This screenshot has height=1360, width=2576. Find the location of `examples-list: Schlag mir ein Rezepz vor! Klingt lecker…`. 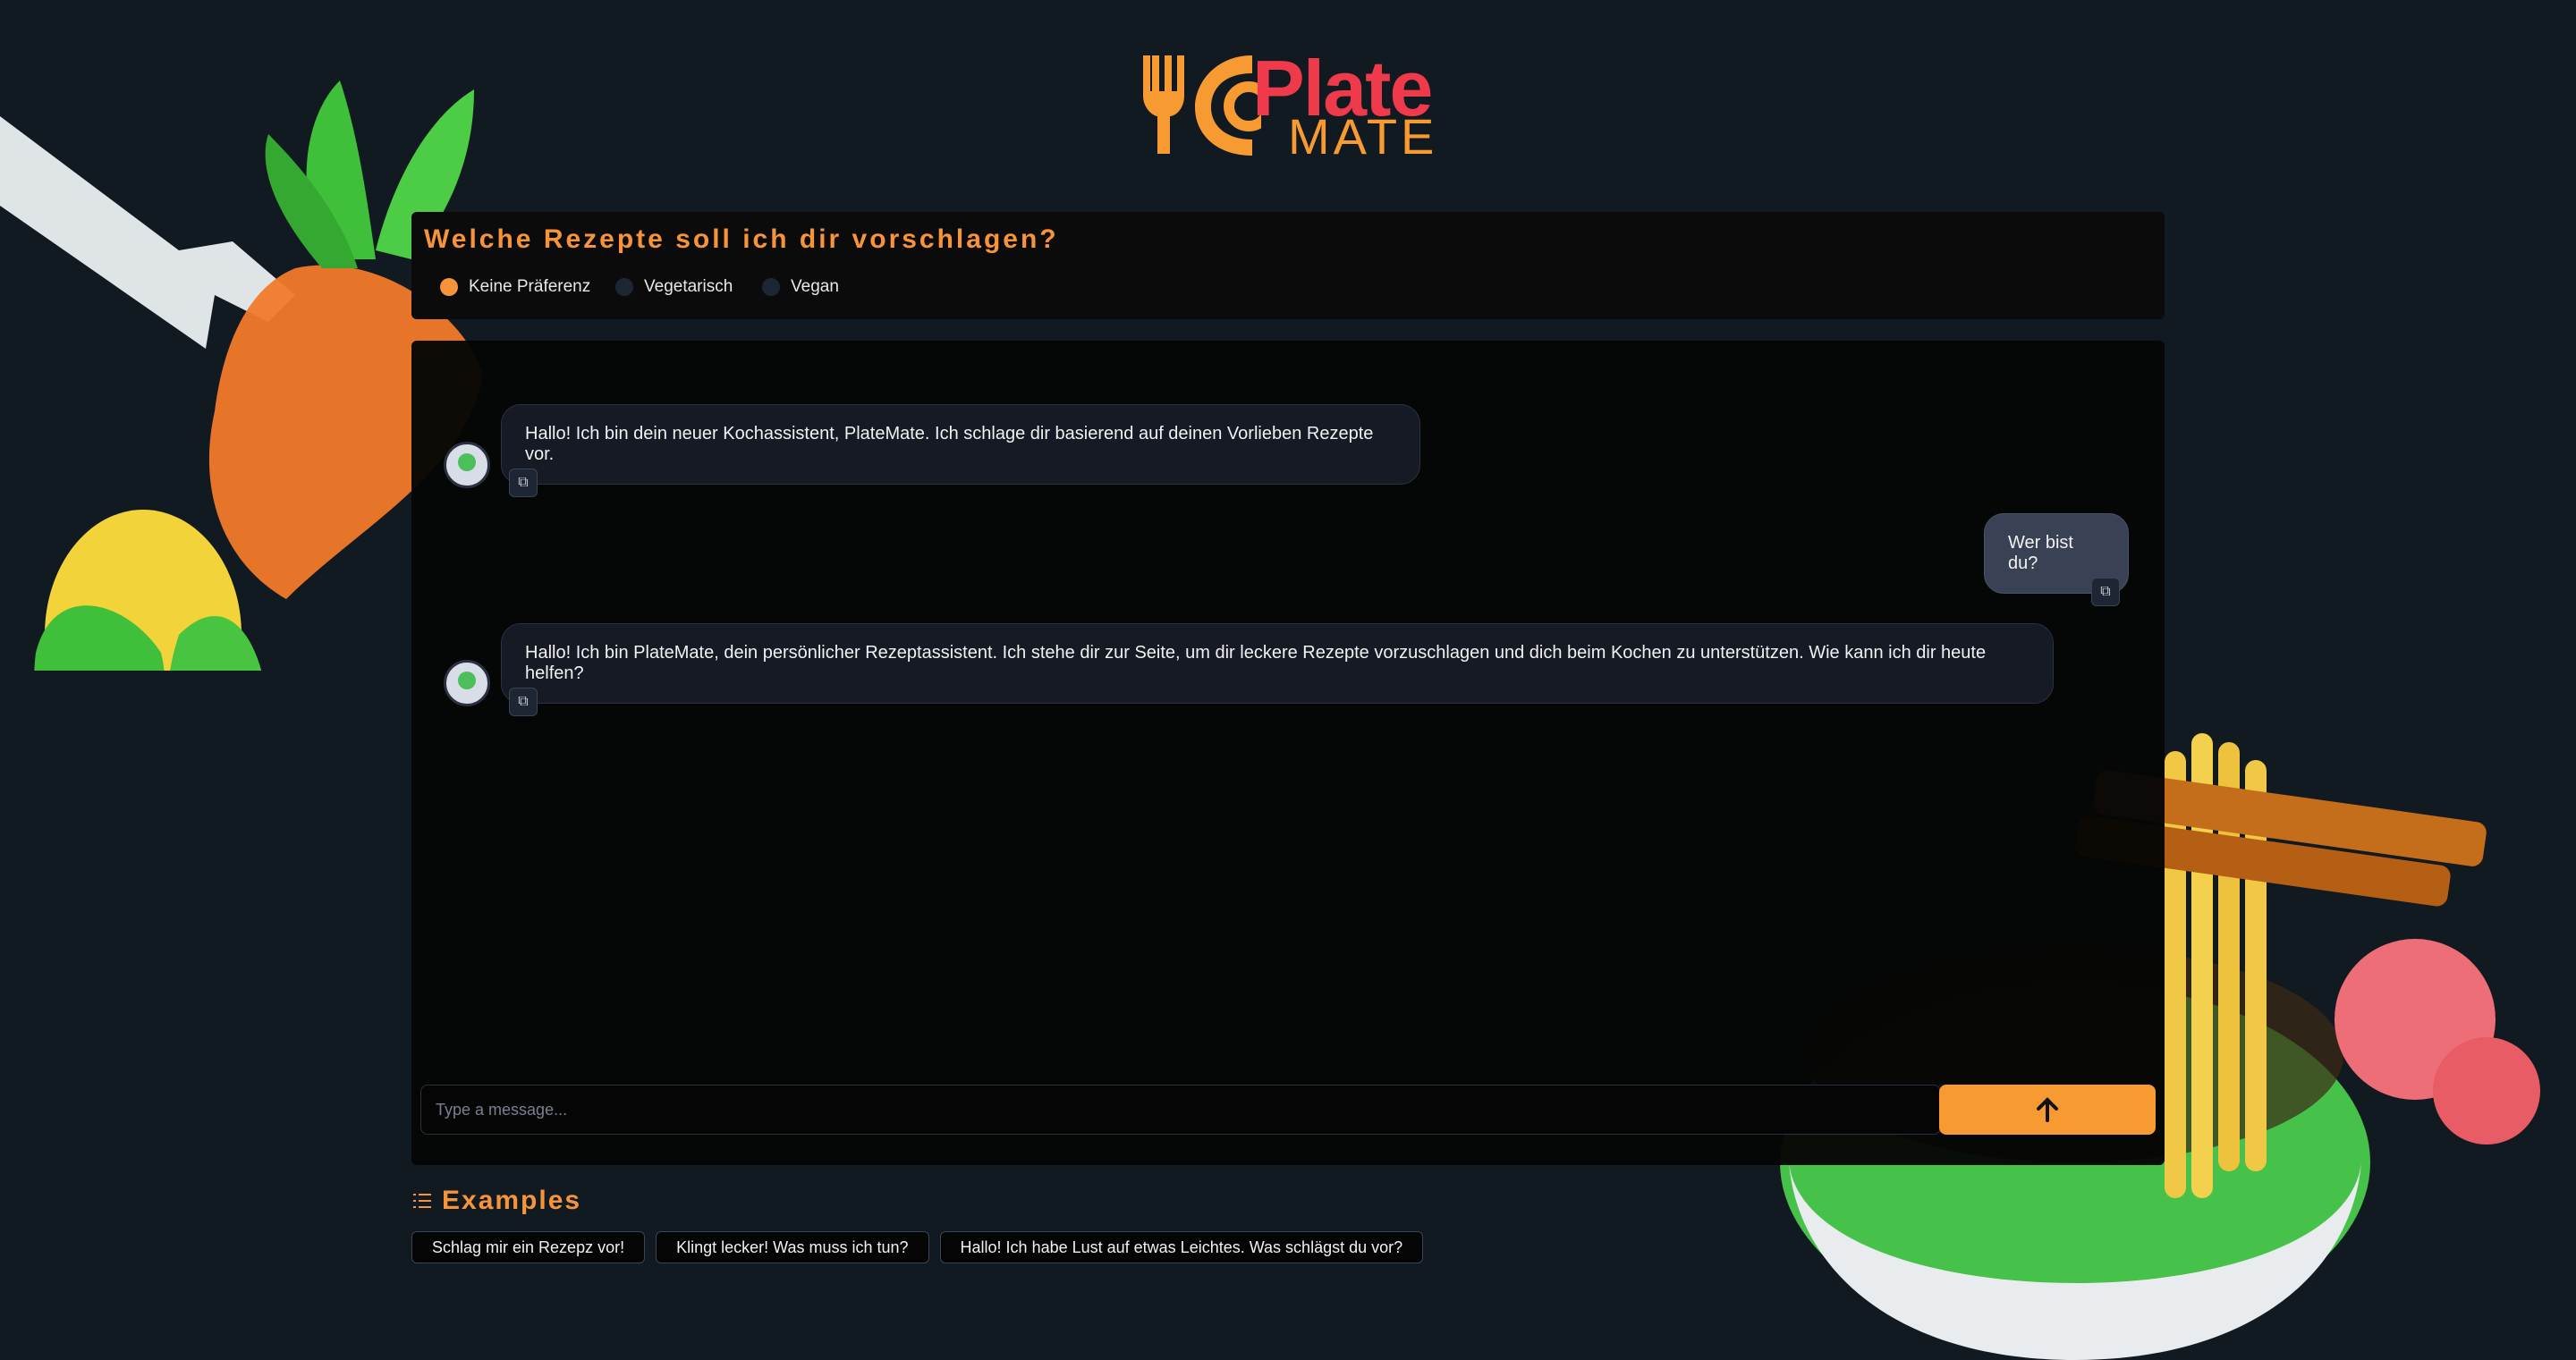

examples-list: Schlag mir ein Rezepz vor! Klingt lecker… is located at coordinates (917, 1247).